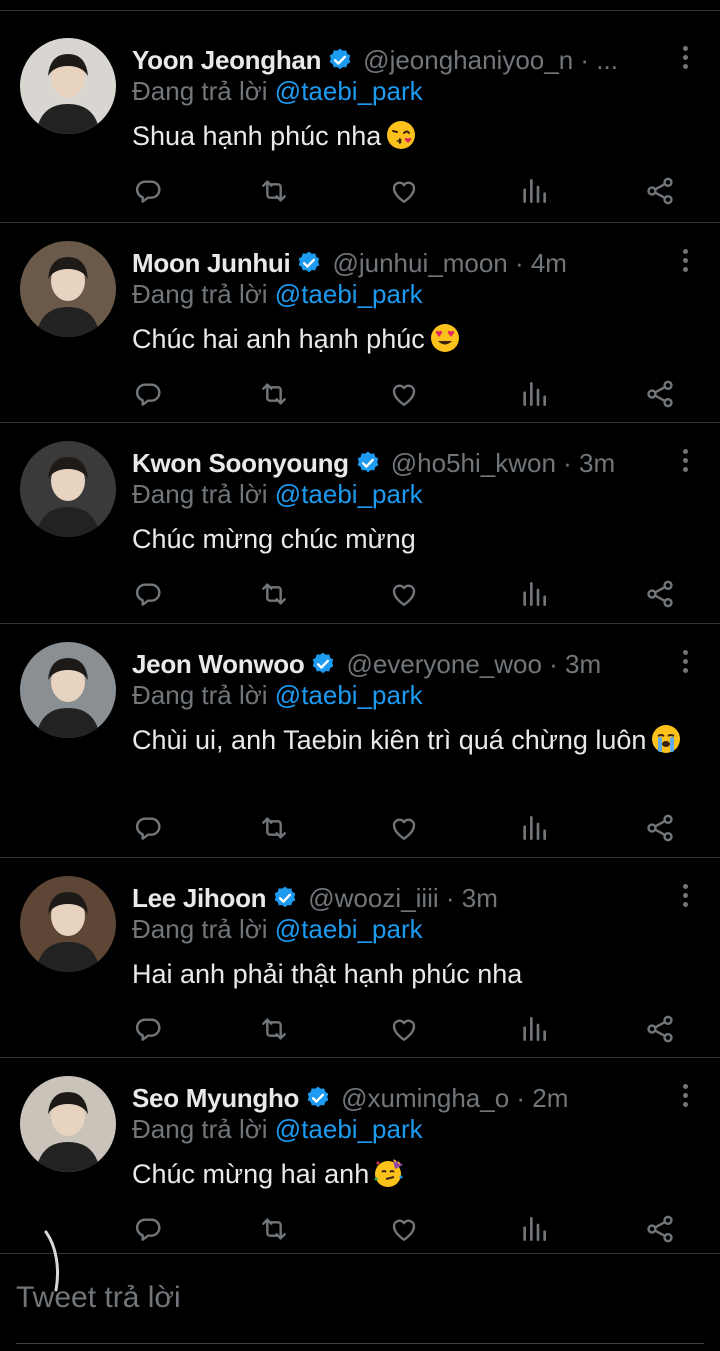 The width and height of the screenshot is (720, 1351). Describe the element at coordinates (412, 1174) in the screenshot. I see `tweet-text: Chúc mừng hai anh` at that location.